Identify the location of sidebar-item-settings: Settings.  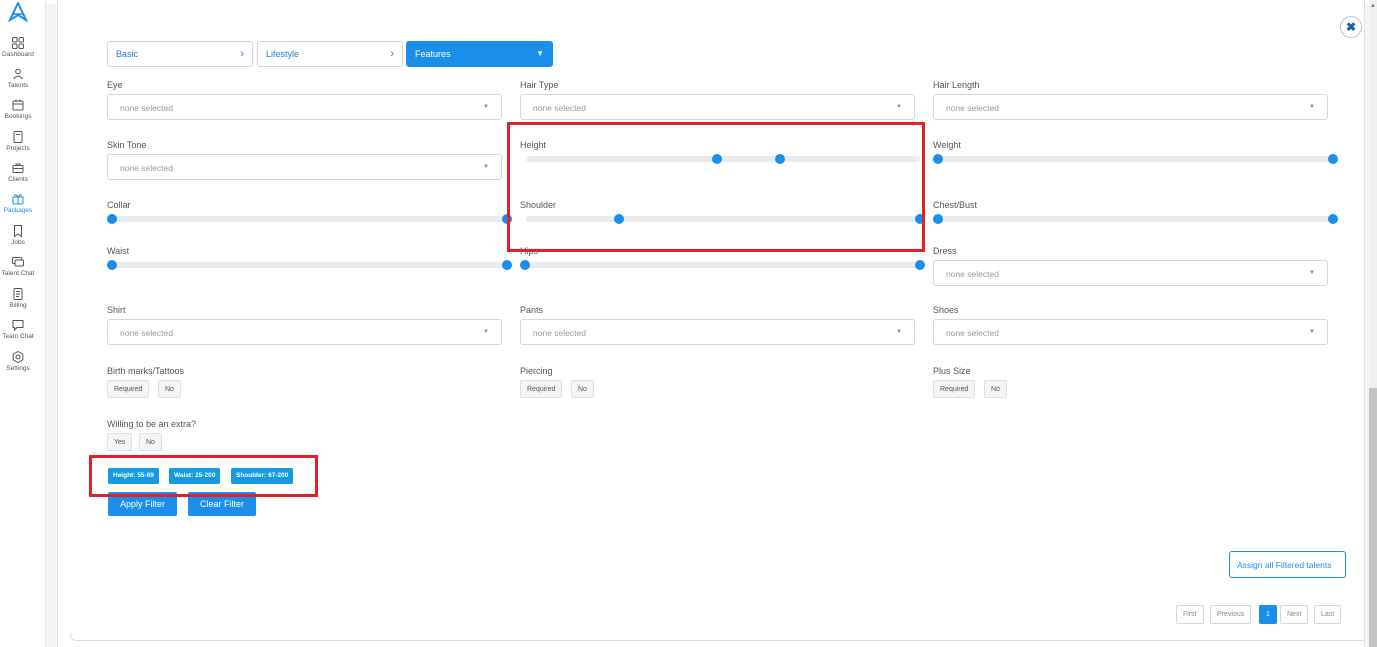
(18, 361).